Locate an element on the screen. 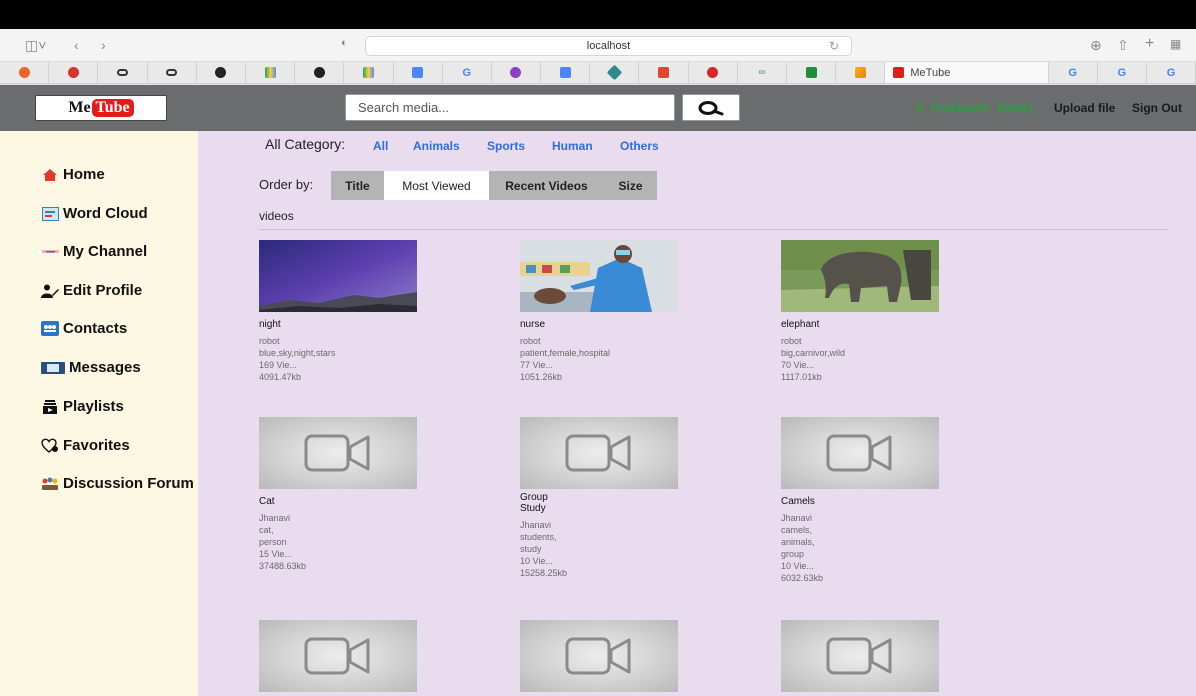  search-icon is located at coordinates (711, 107).